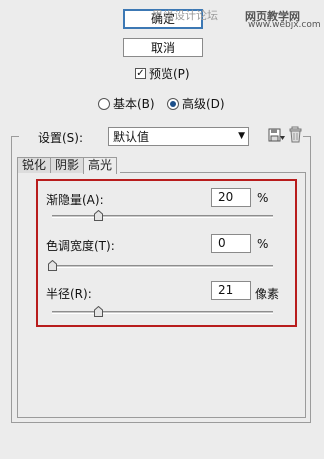  What do you see at coordinates (75, 200) in the screenshot?
I see `fade-amount-label: 渐隐量(A):` at bounding box center [75, 200].